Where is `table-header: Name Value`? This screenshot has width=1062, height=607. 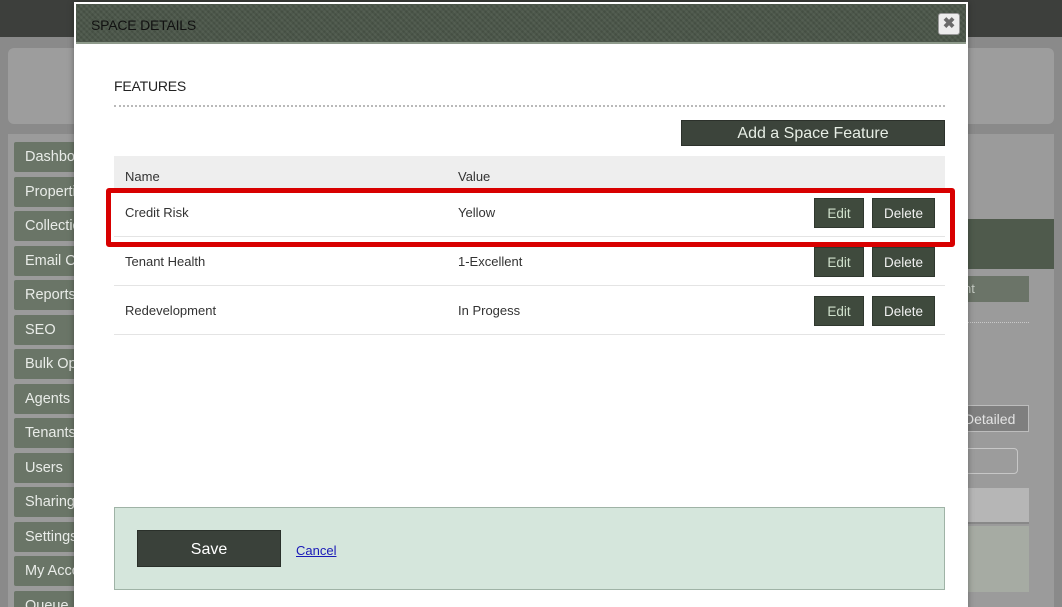
table-header: Name Value is located at coordinates (529, 172).